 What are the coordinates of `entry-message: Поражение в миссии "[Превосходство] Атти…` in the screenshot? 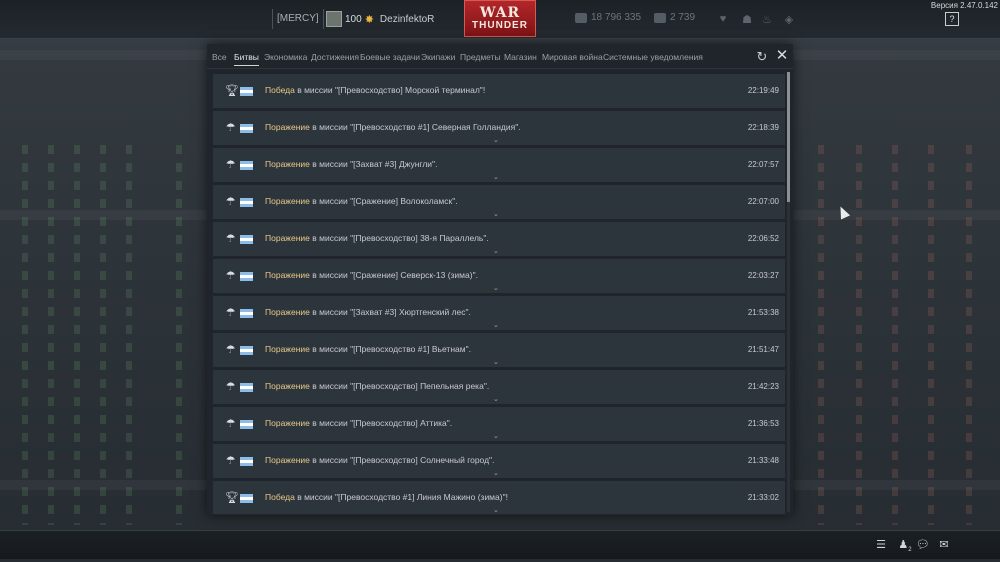 It's located at (358, 423).